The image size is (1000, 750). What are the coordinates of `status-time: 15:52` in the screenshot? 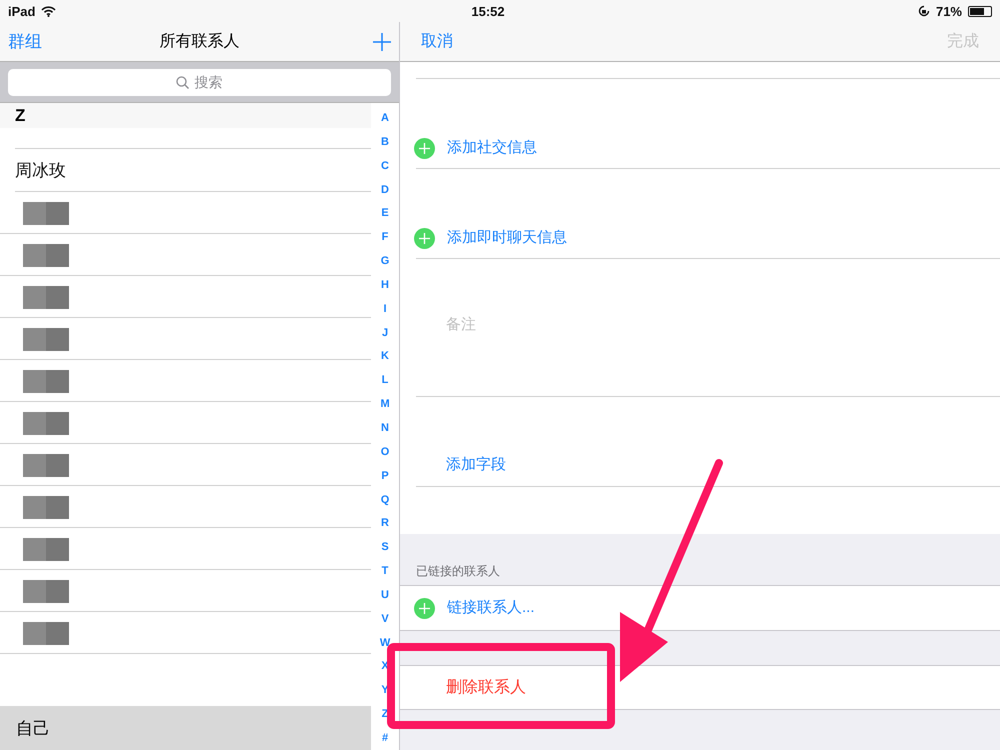 It's located at (488, 11).